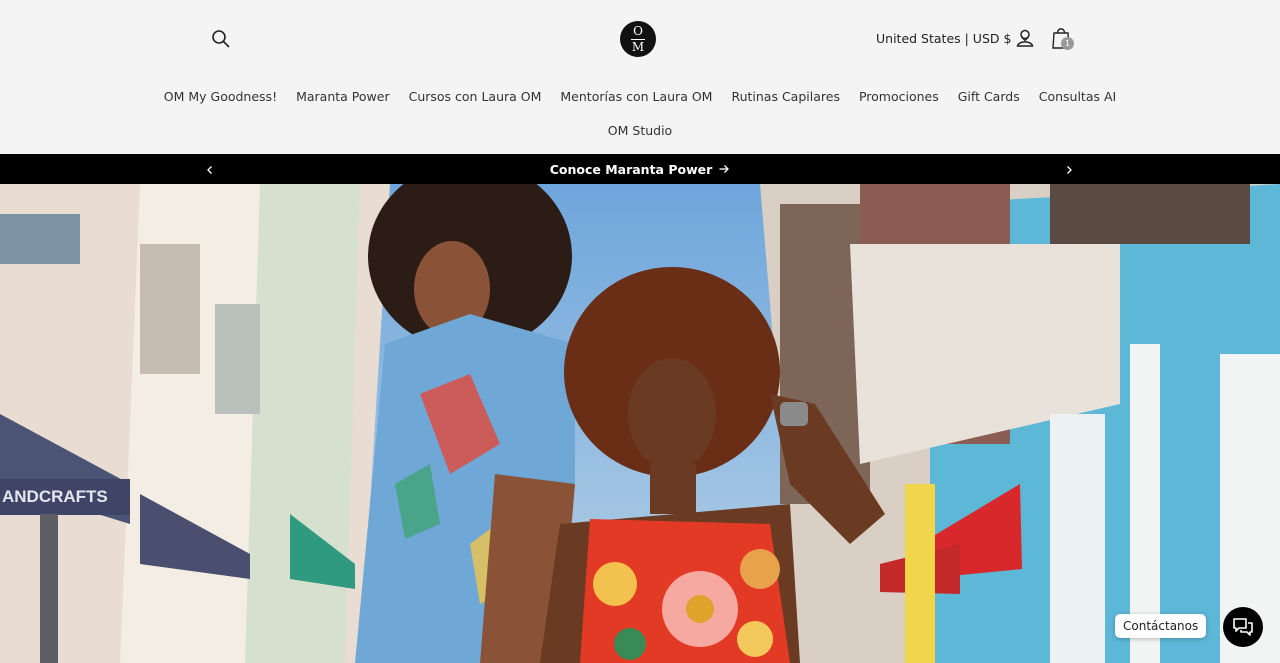 The image size is (1280, 663). Describe the element at coordinates (638, 30) in the screenshot. I see `logo-letter-top: O` at that location.